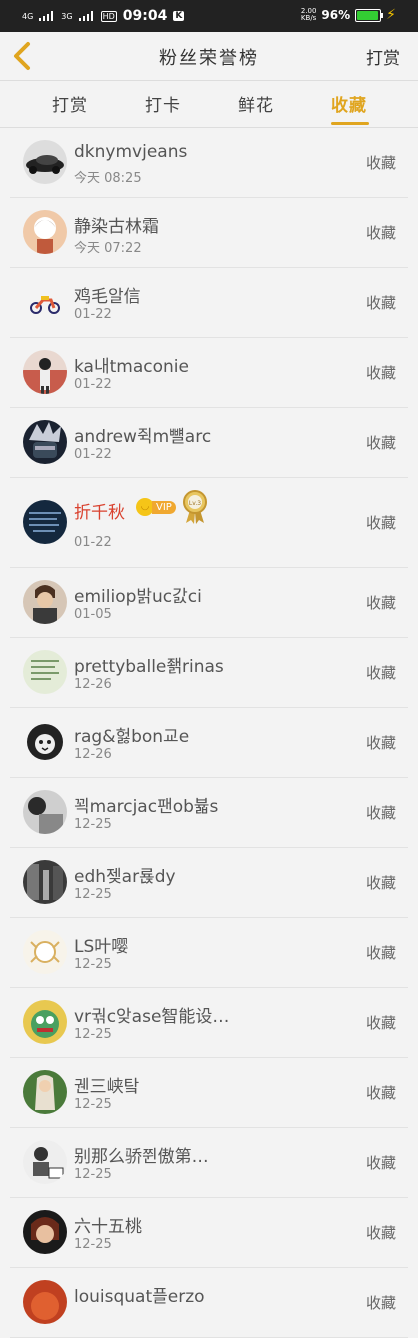 This screenshot has width=418, height=1338. I want to click on favorite-date: 今天 08:25, so click(108, 178).